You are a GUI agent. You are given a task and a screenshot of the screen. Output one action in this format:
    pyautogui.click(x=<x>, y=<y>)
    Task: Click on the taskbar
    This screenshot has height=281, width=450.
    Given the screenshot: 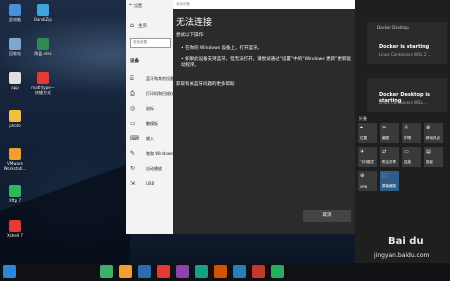 What is the action you would take?
    pyautogui.click(x=225, y=272)
    